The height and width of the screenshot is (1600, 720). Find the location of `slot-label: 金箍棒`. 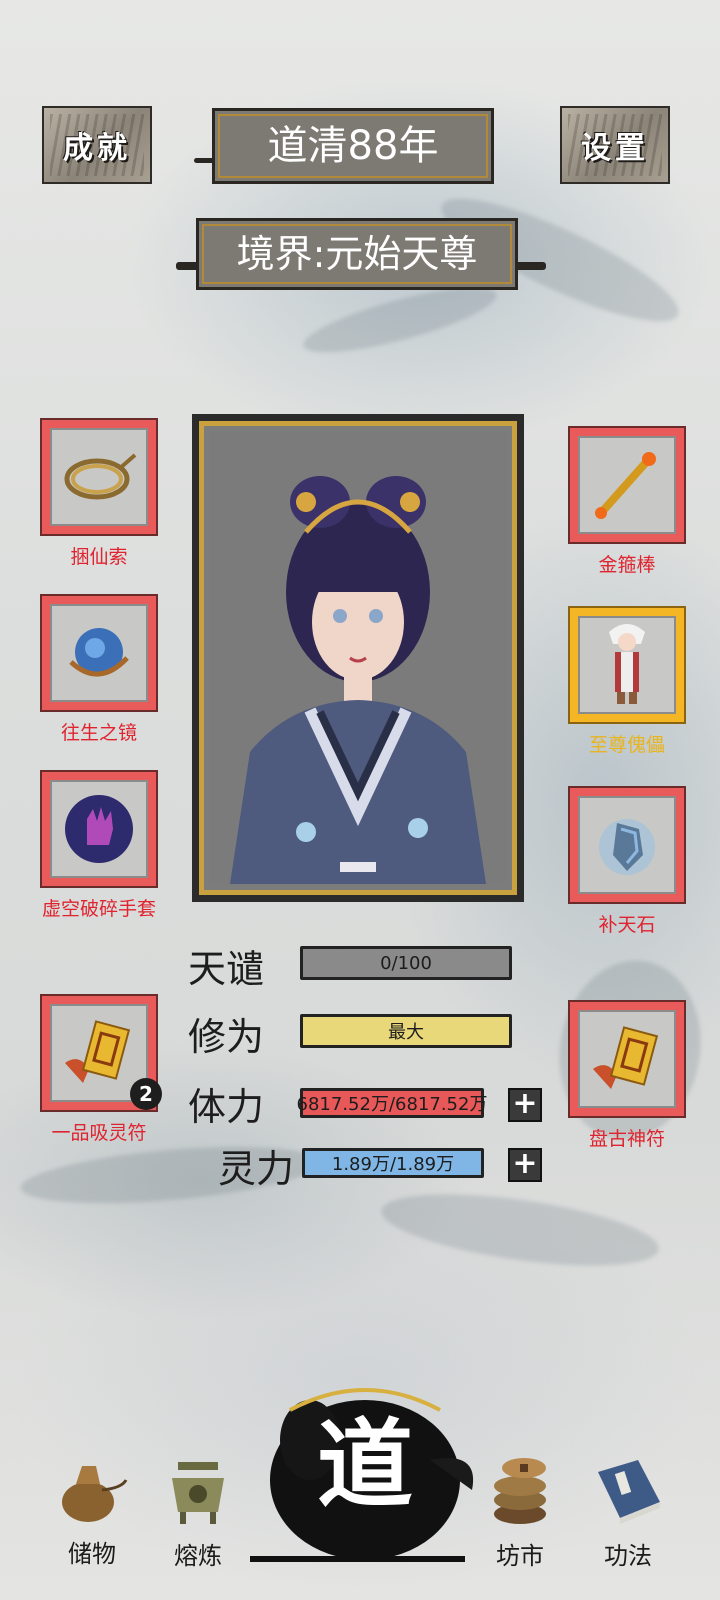

slot-label: 金箍棒 is located at coordinates (627, 565).